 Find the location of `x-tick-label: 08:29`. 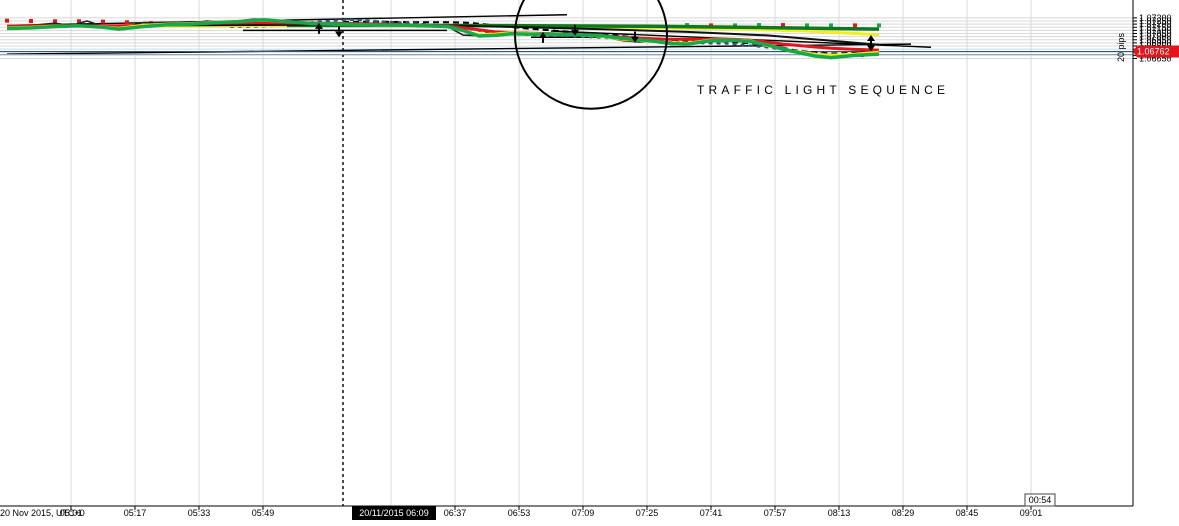

x-tick-label: 08:29 is located at coordinates (903, 513).